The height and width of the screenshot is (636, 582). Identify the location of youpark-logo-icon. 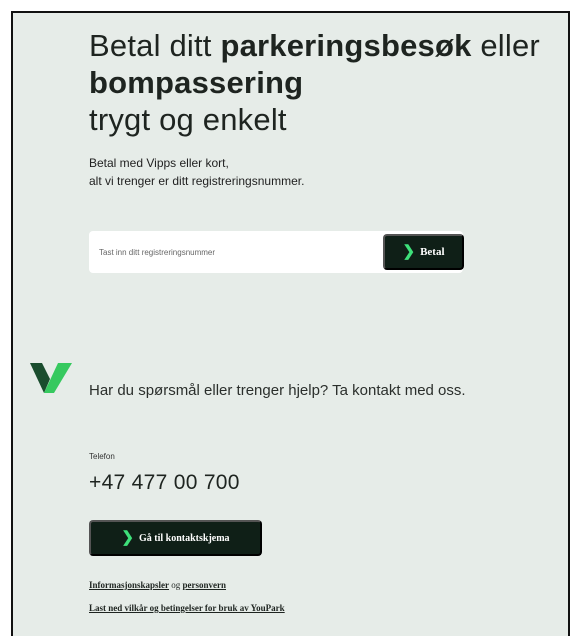
(51, 378).